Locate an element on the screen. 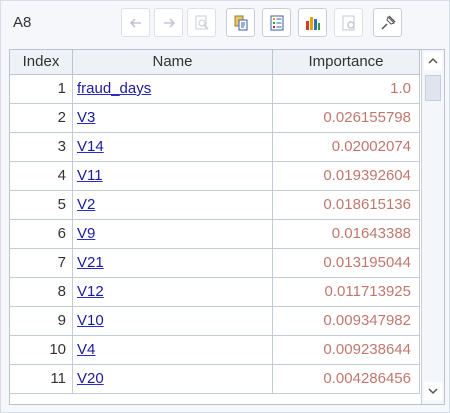  vertical-scrollbar is located at coordinates (432, 227).